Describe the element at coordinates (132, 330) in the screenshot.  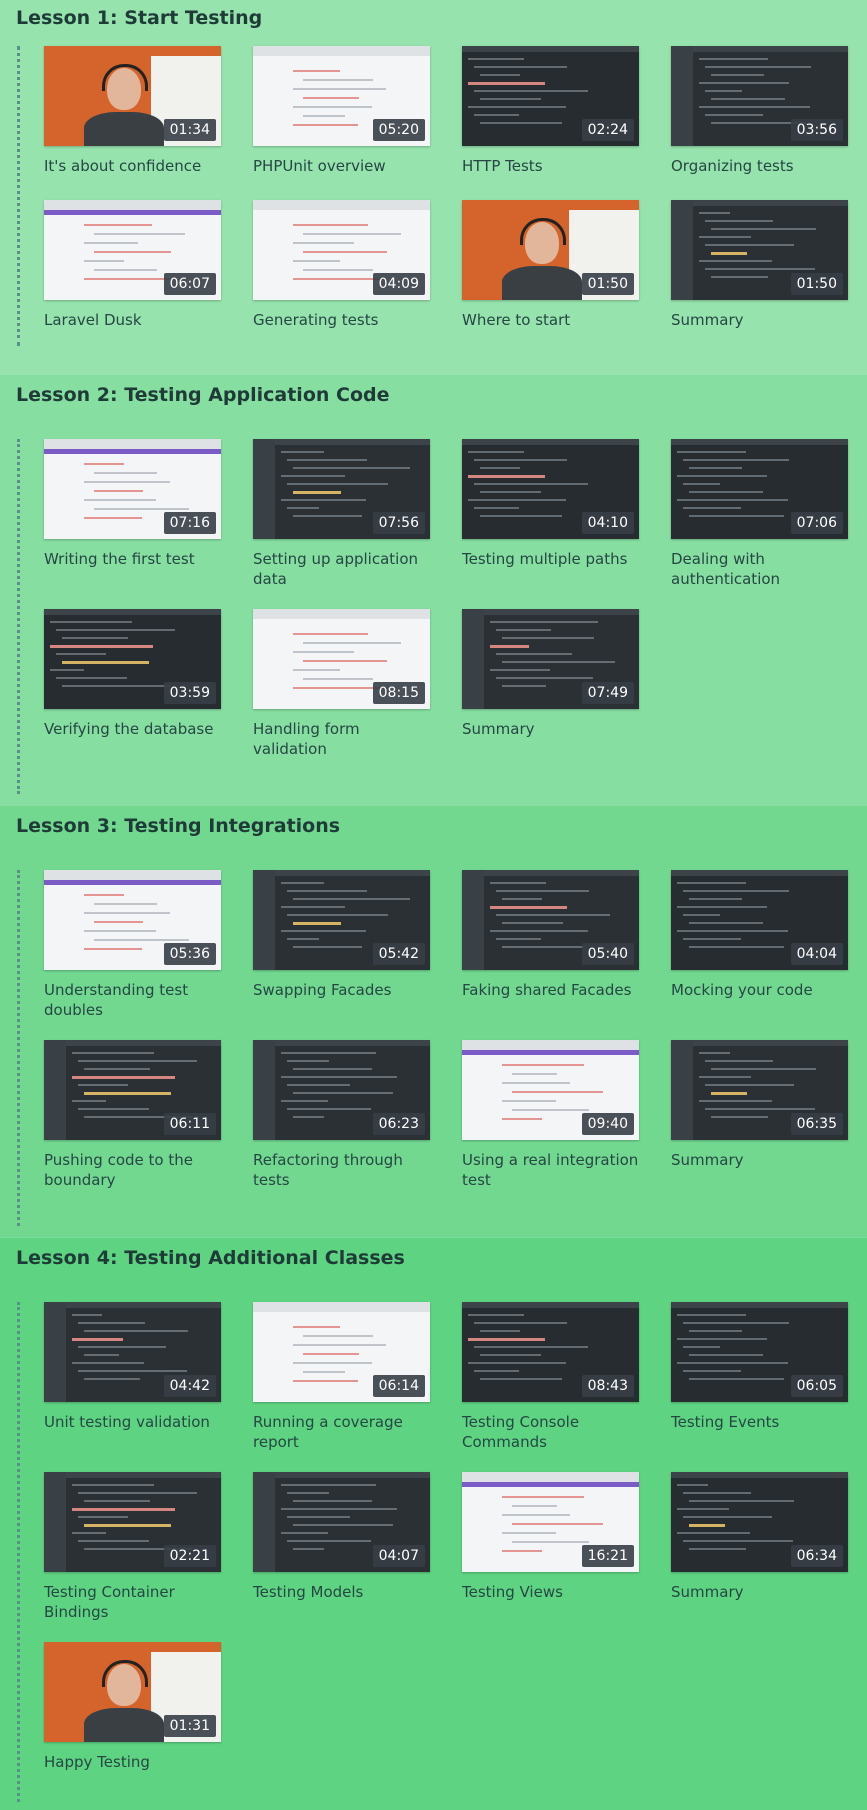
I see `video-title: Laravel Dusk` at that location.